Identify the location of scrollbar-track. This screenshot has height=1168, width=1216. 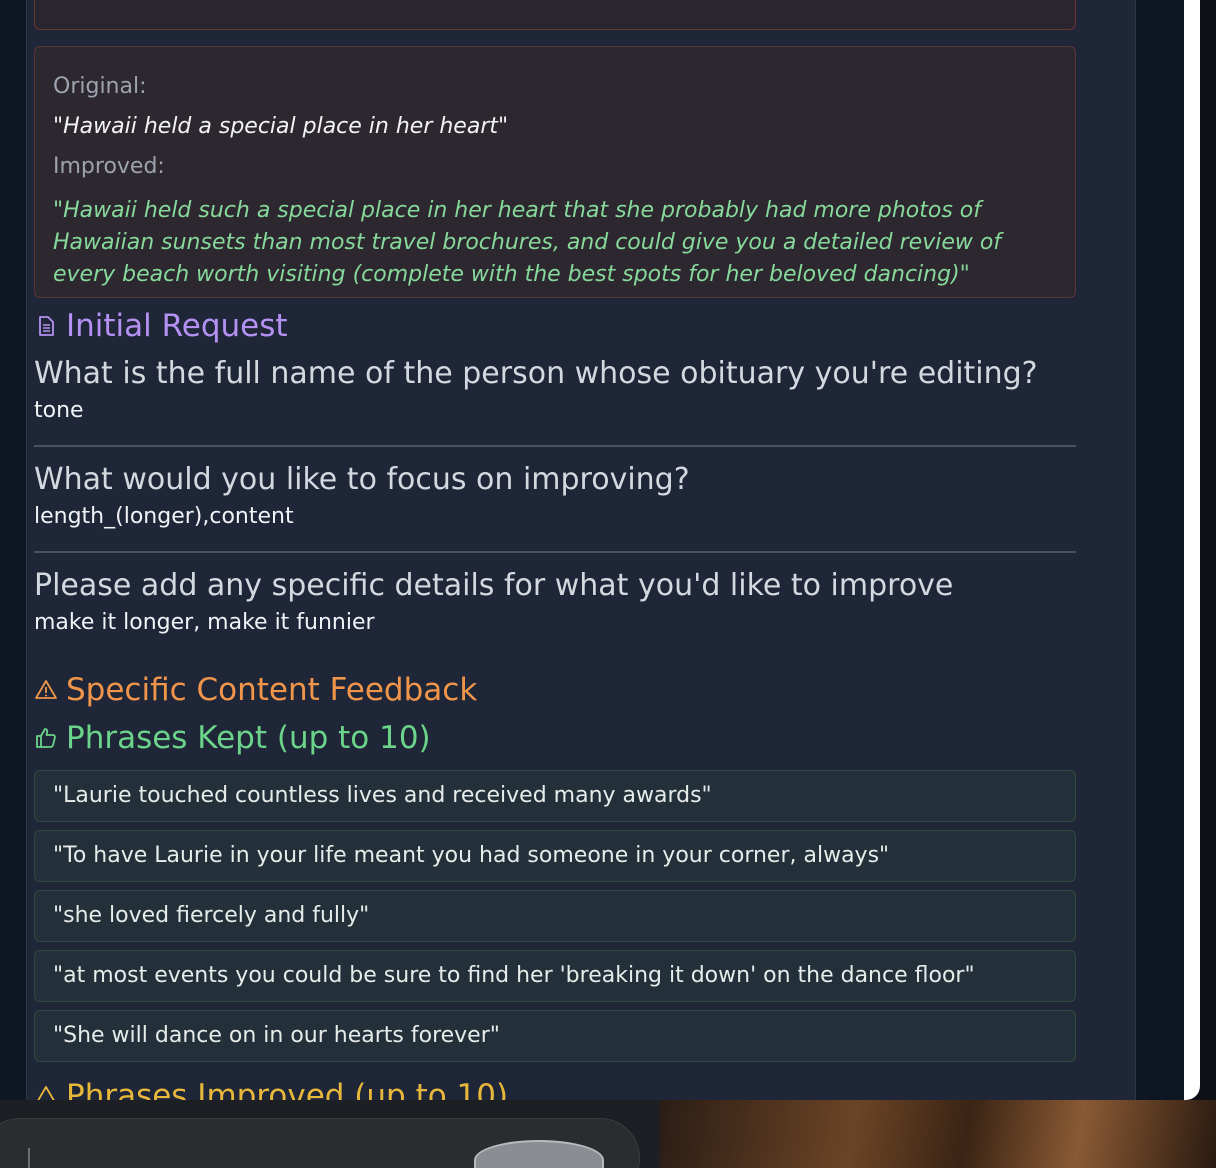
(1192, 550).